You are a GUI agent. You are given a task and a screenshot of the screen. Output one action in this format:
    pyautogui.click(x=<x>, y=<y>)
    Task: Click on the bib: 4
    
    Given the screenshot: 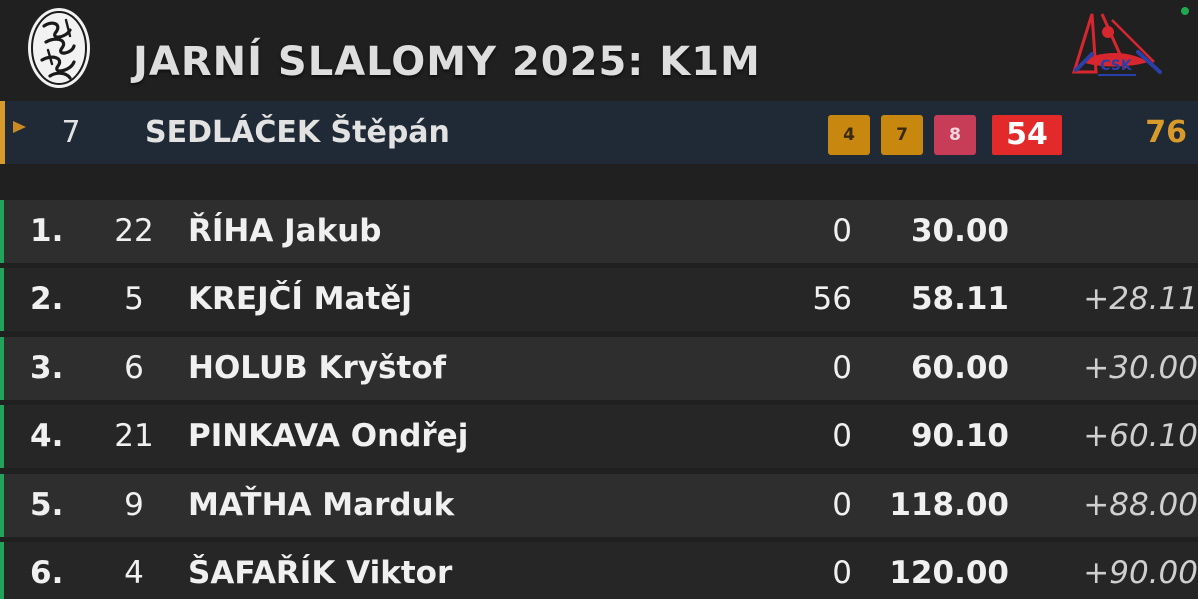 What is the action you would take?
    pyautogui.click(x=134, y=573)
    